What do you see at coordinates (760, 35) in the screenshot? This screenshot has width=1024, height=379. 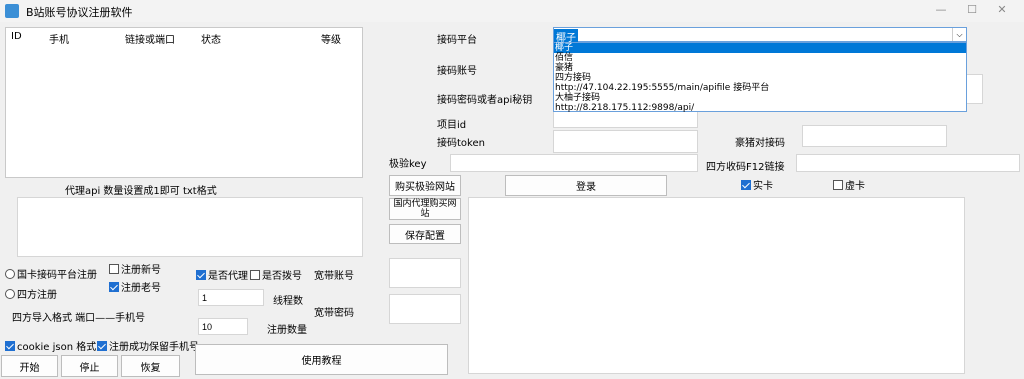 I see `platform-dropdown: 椰子 ⌵` at bounding box center [760, 35].